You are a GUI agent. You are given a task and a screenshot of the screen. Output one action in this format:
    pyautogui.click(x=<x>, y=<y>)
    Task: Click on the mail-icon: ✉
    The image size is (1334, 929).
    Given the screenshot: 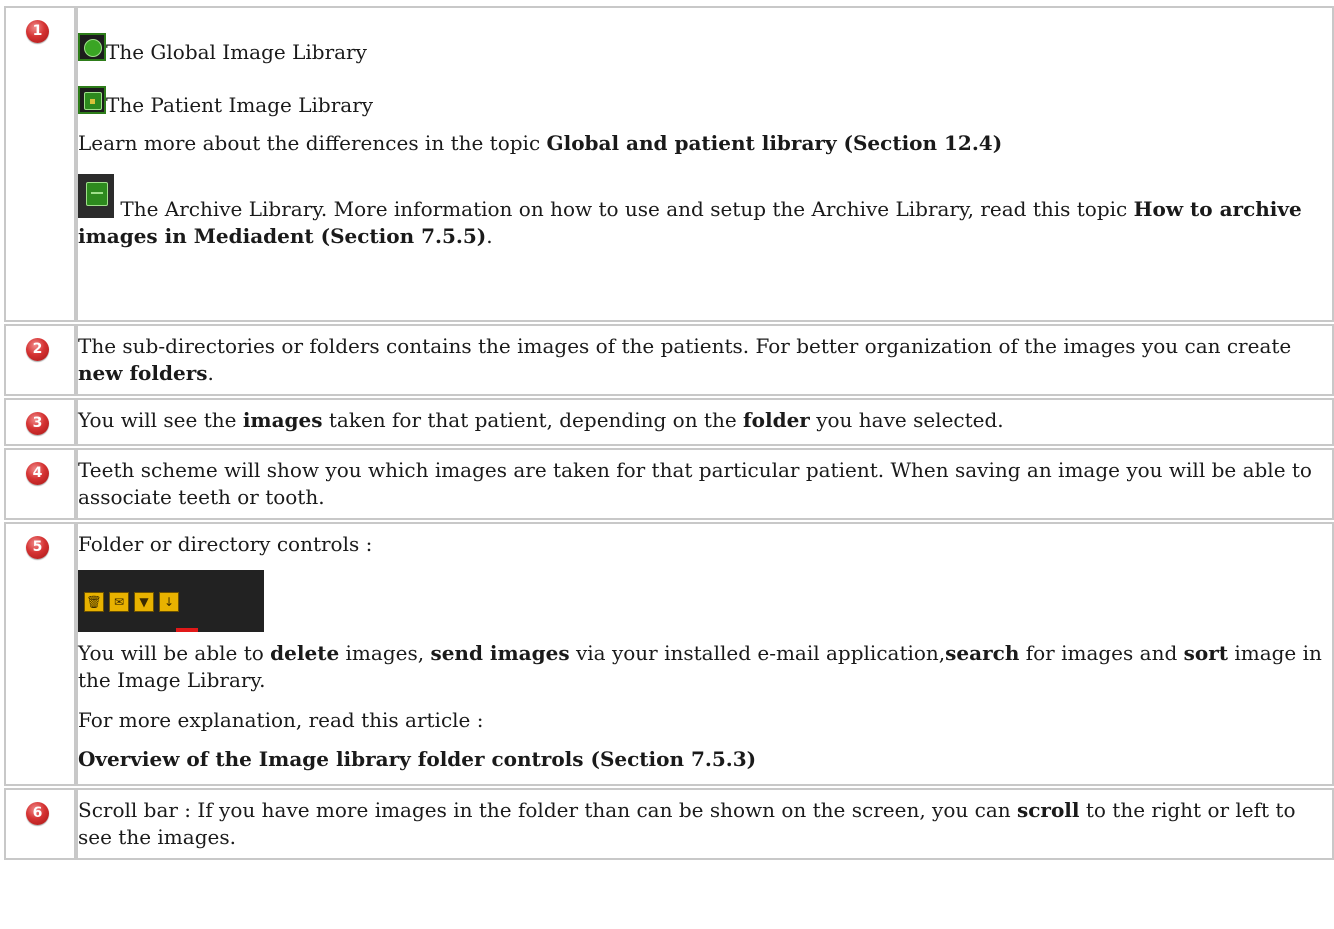 What is the action you would take?
    pyautogui.click(x=119, y=602)
    